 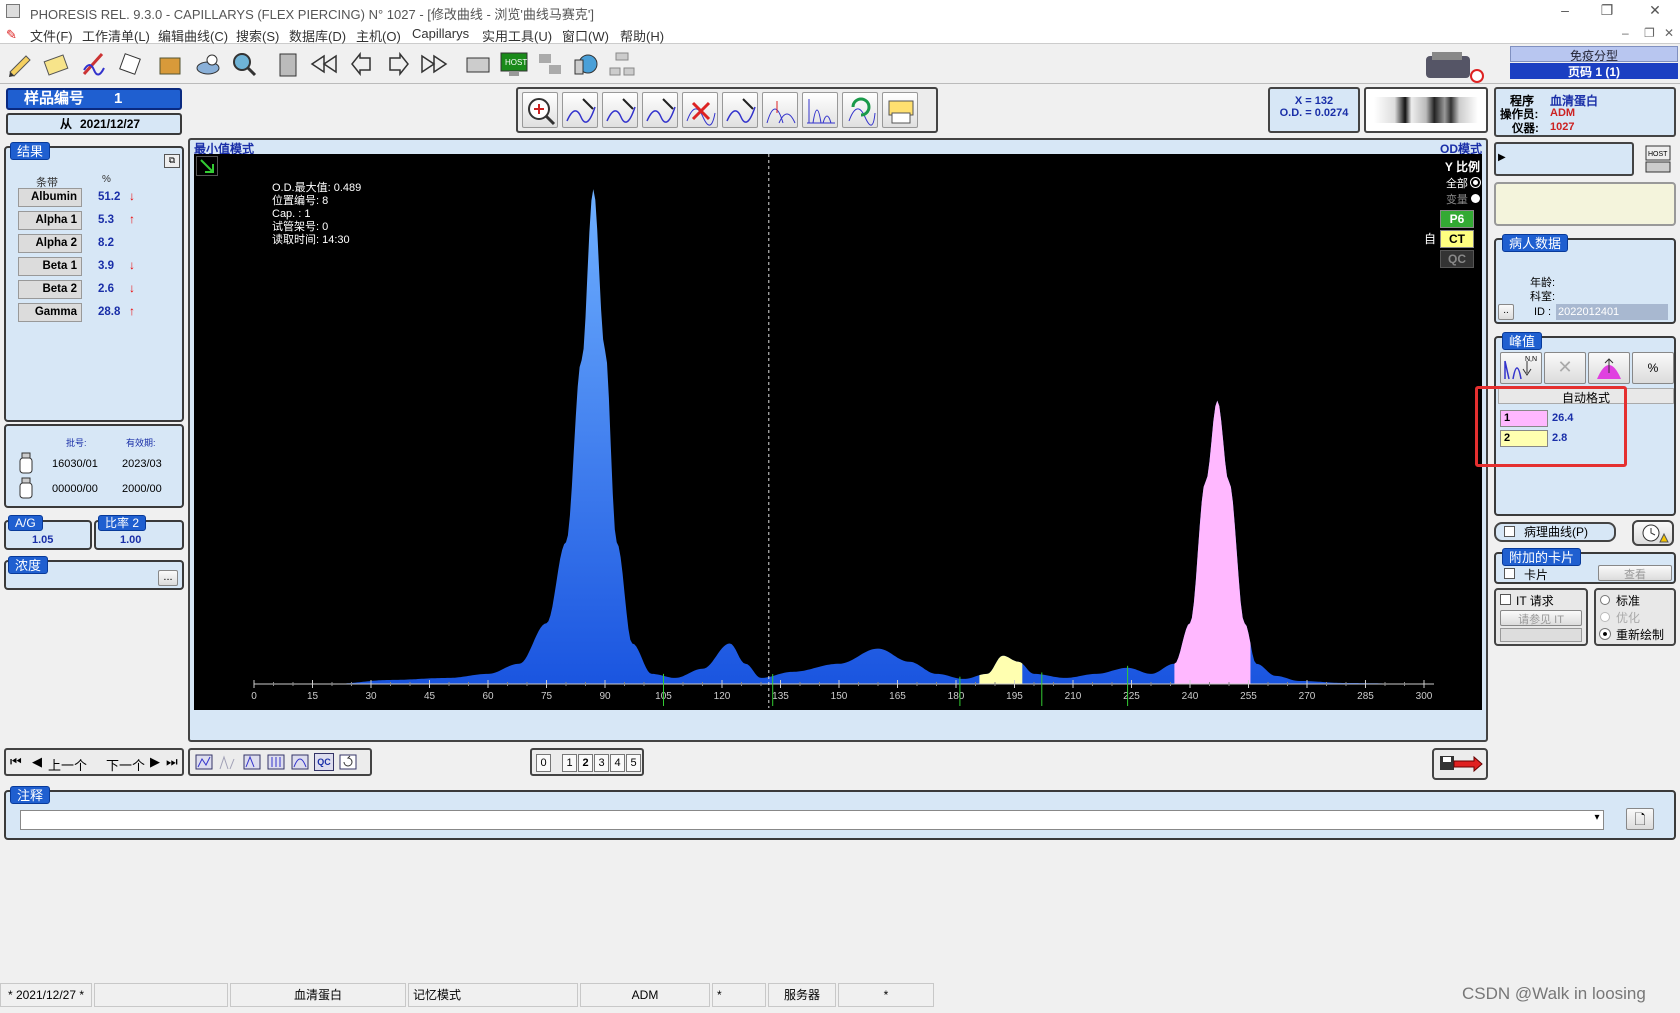 What do you see at coordinates (700, 110) in the screenshot?
I see `delete-fraction-icon` at bounding box center [700, 110].